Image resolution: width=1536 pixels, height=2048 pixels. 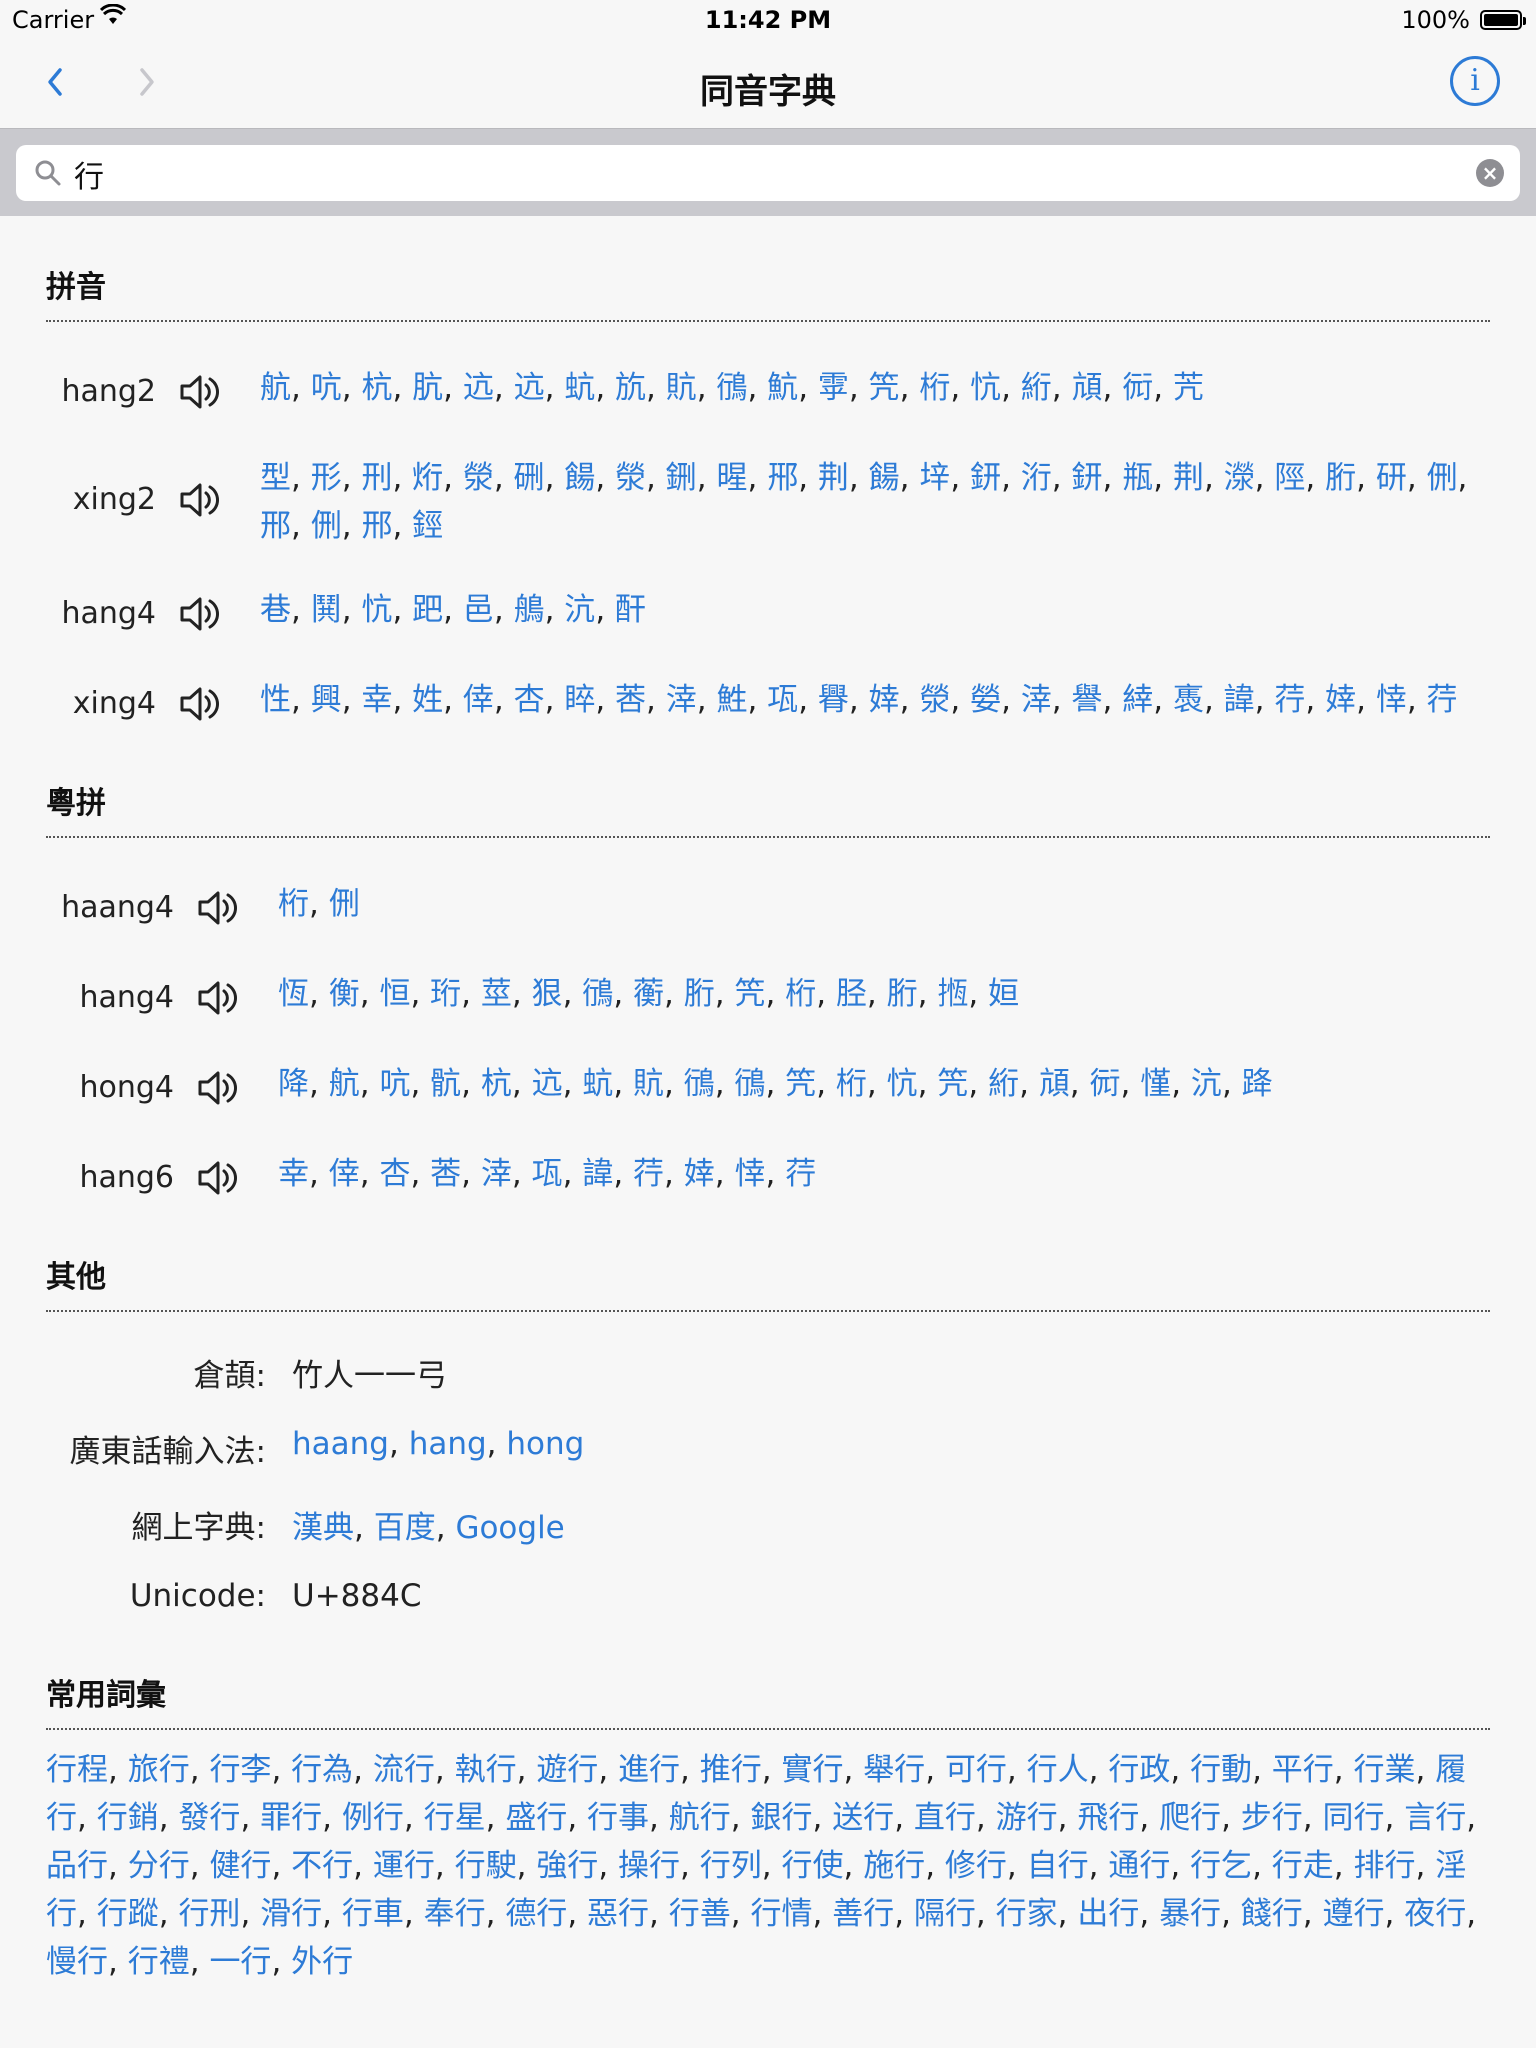 What do you see at coordinates (128, 1818) in the screenshot?
I see `vocabulary-word: 行銷` at bounding box center [128, 1818].